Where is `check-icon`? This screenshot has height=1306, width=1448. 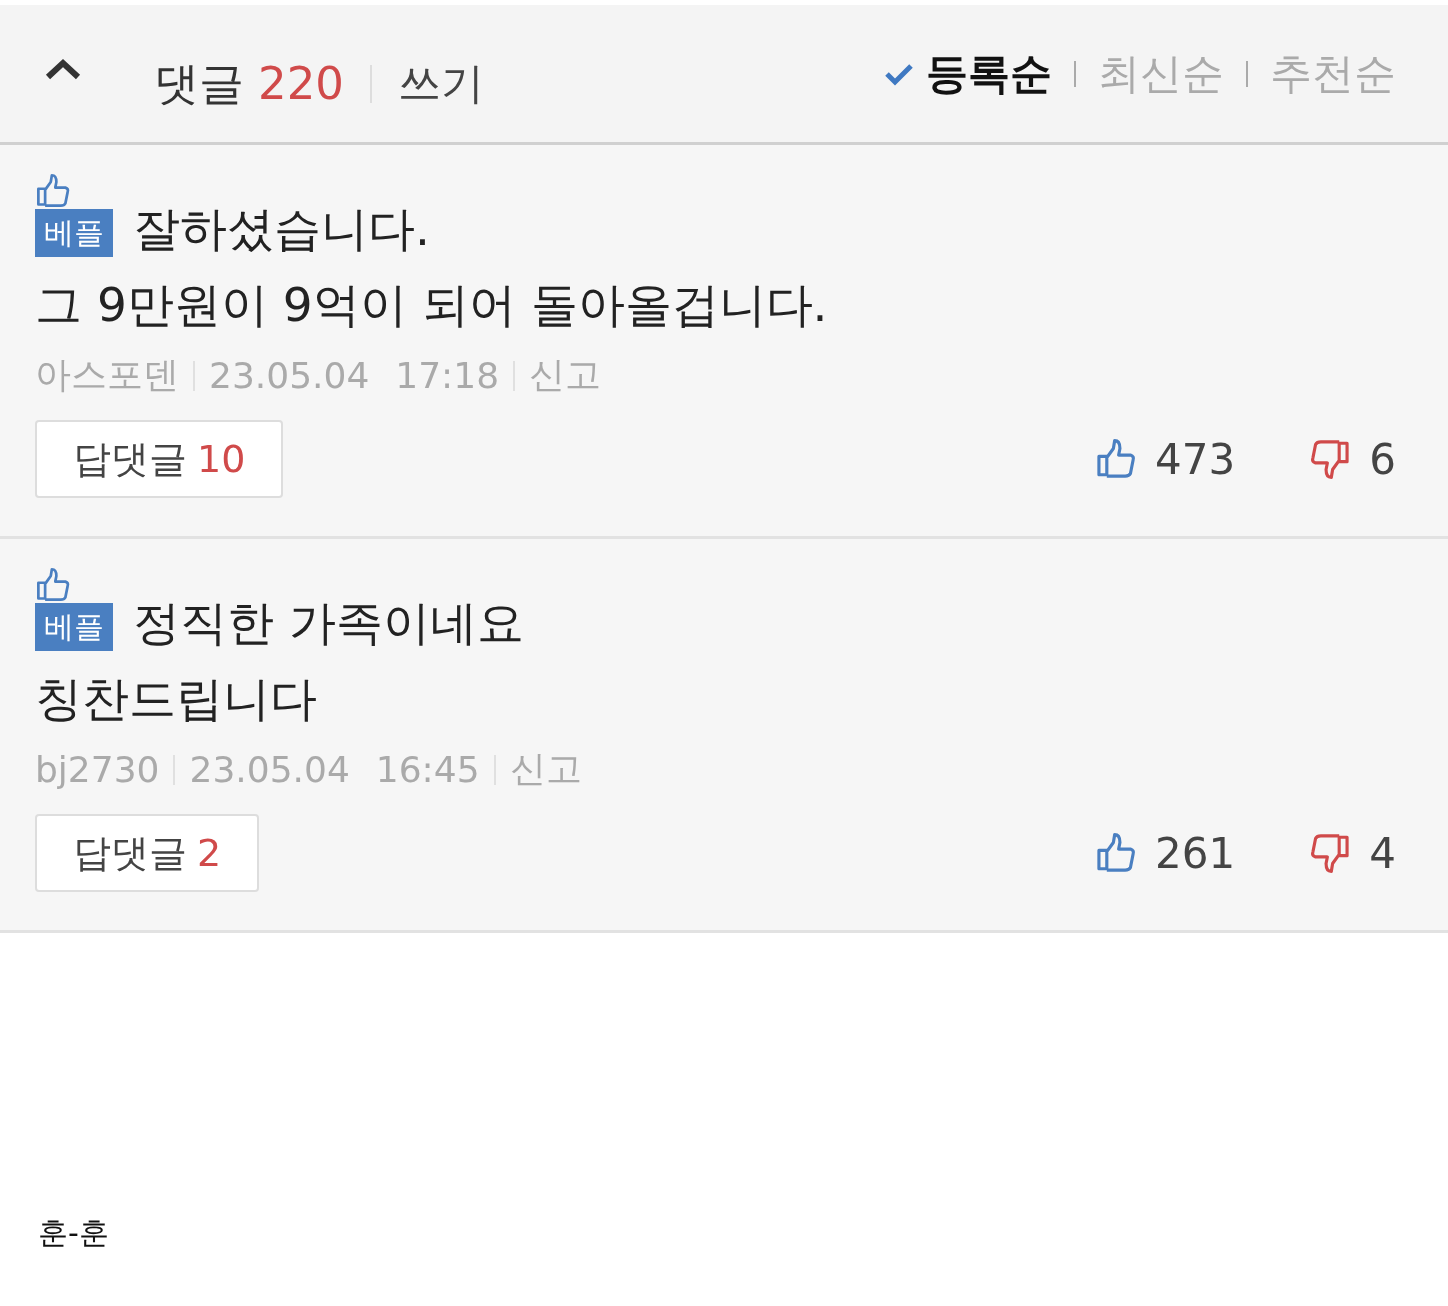 check-icon is located at coordinates (899, 73).